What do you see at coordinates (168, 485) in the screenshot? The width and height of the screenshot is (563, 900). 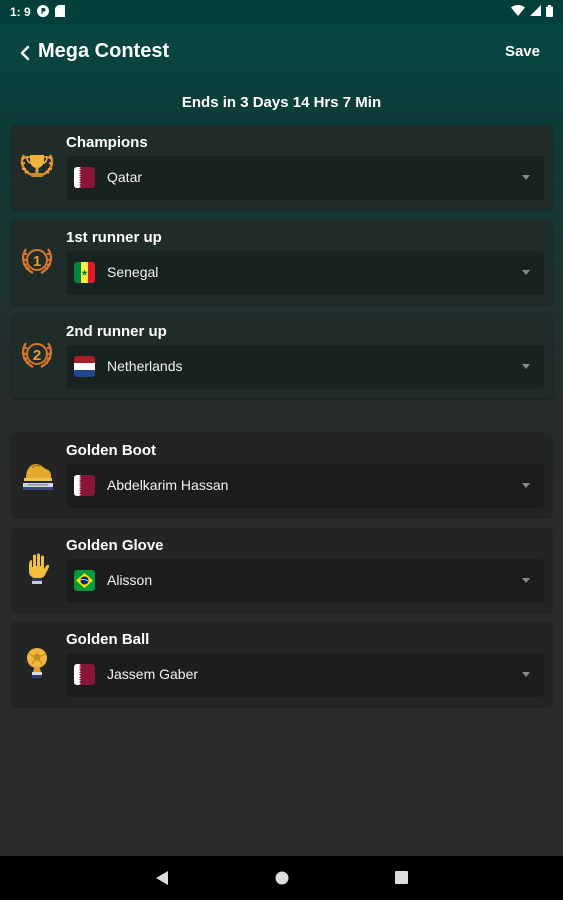 I see `selected-value: Abdelkarim Hassan` at bounding box center [168, 485].